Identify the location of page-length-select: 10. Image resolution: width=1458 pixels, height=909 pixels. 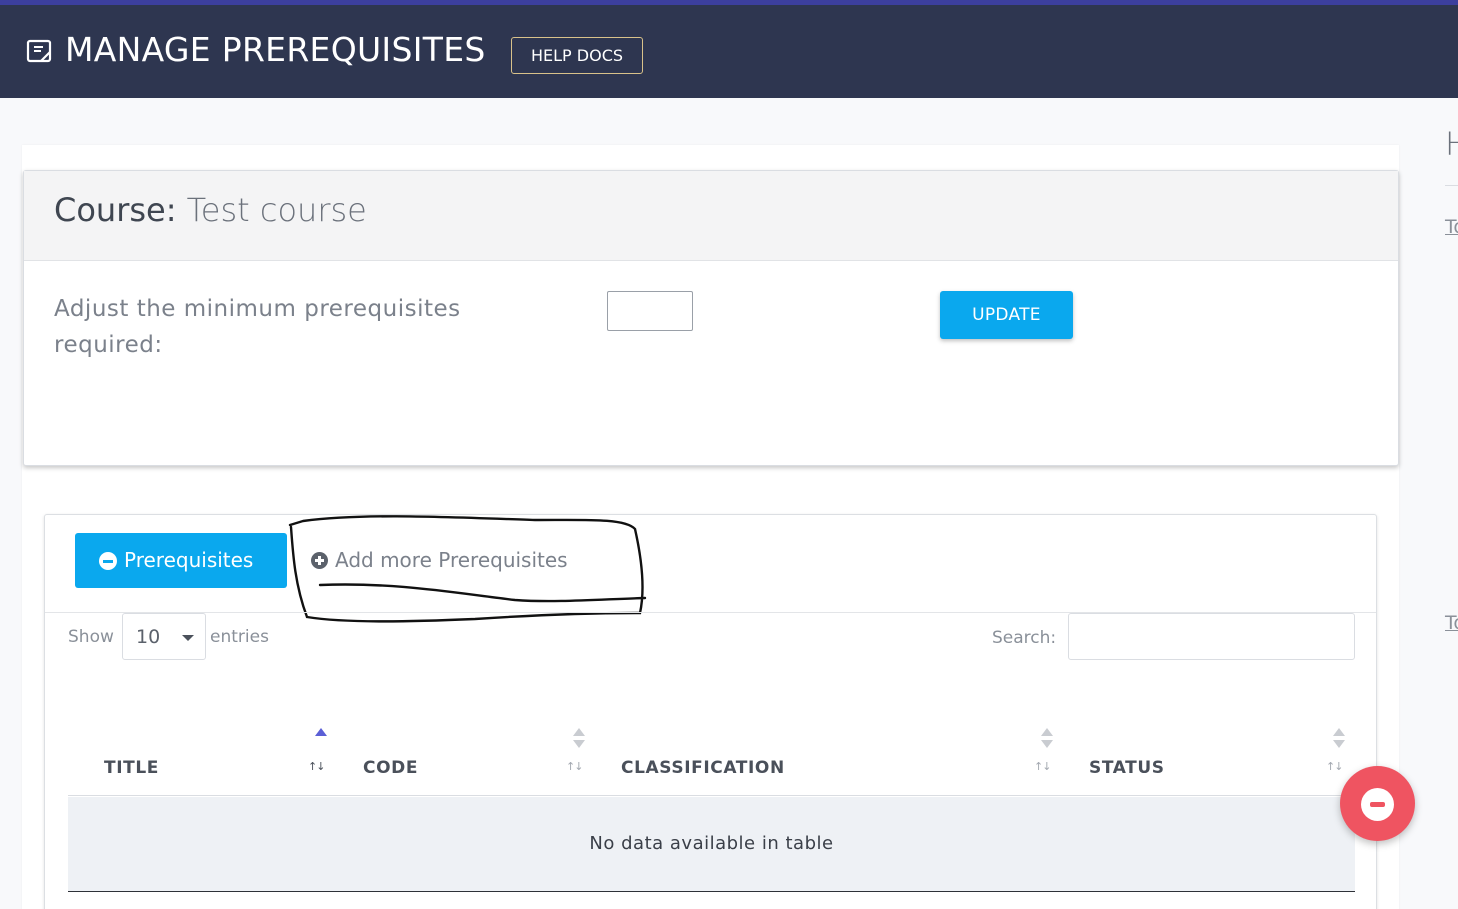
(164, 636).